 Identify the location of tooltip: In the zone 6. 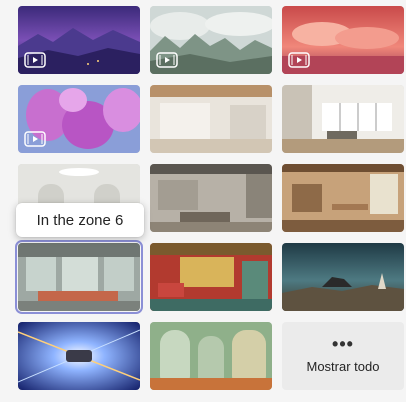
(80, 220).